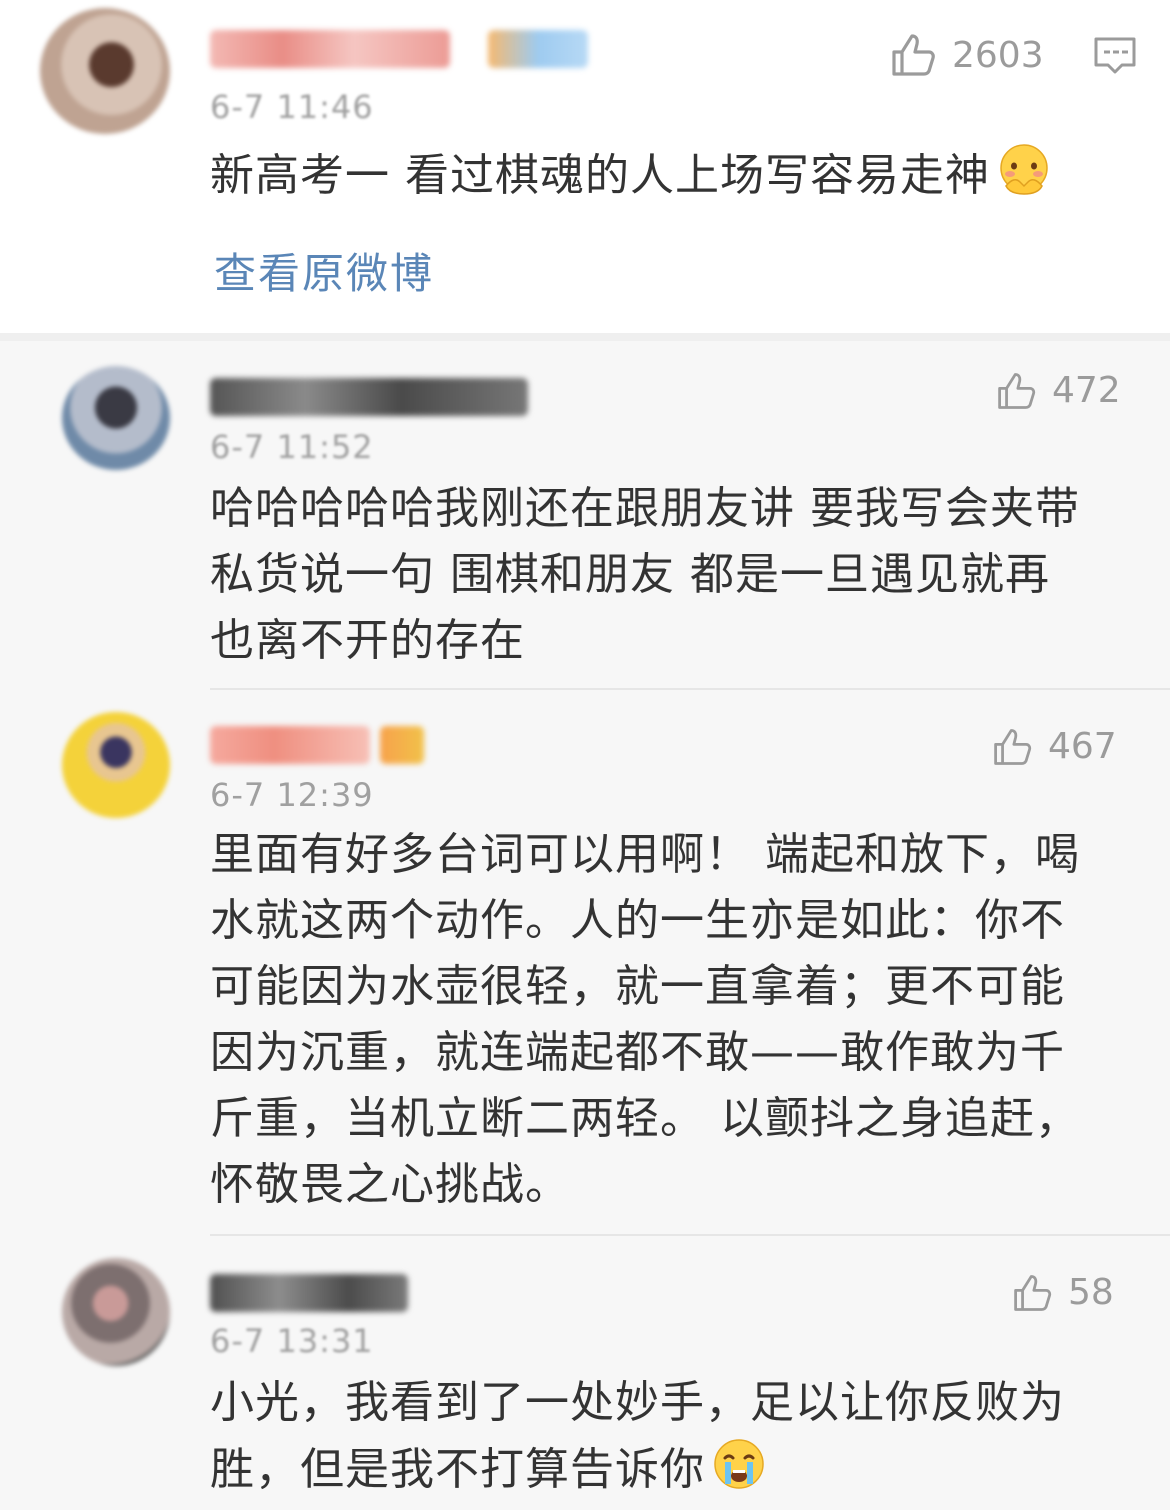 The height and width of the screenshot is (1510, 1170). I want to click on reply-text-line: 因为沉重，就连端起都不敢——敢作敢为千, so click(637, 1052).